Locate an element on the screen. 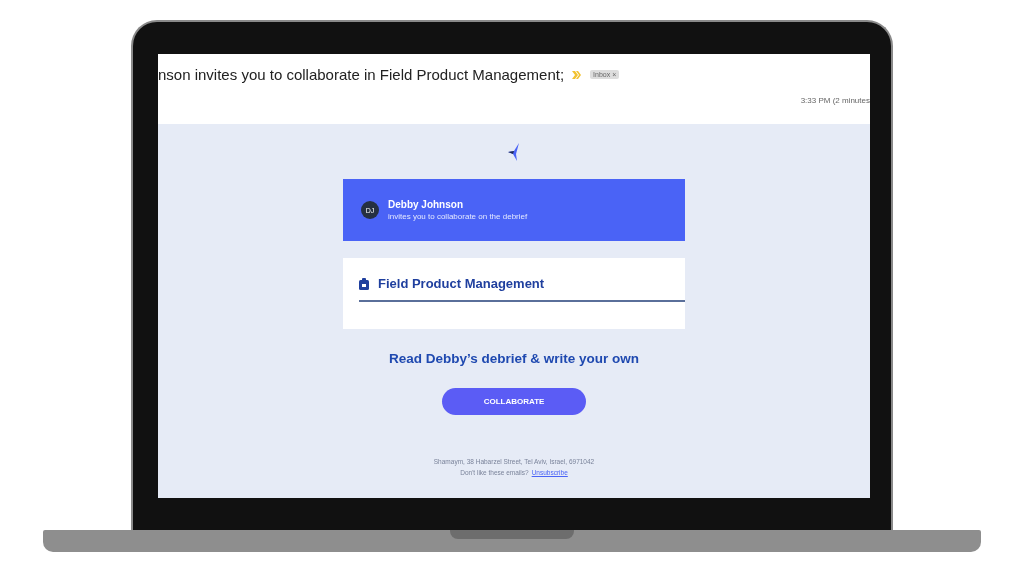 Image resolution: width=1024 pixels, height=576 pixels. email-time: 3:33 PM (2 minutes is located at coordinates (835, 100).